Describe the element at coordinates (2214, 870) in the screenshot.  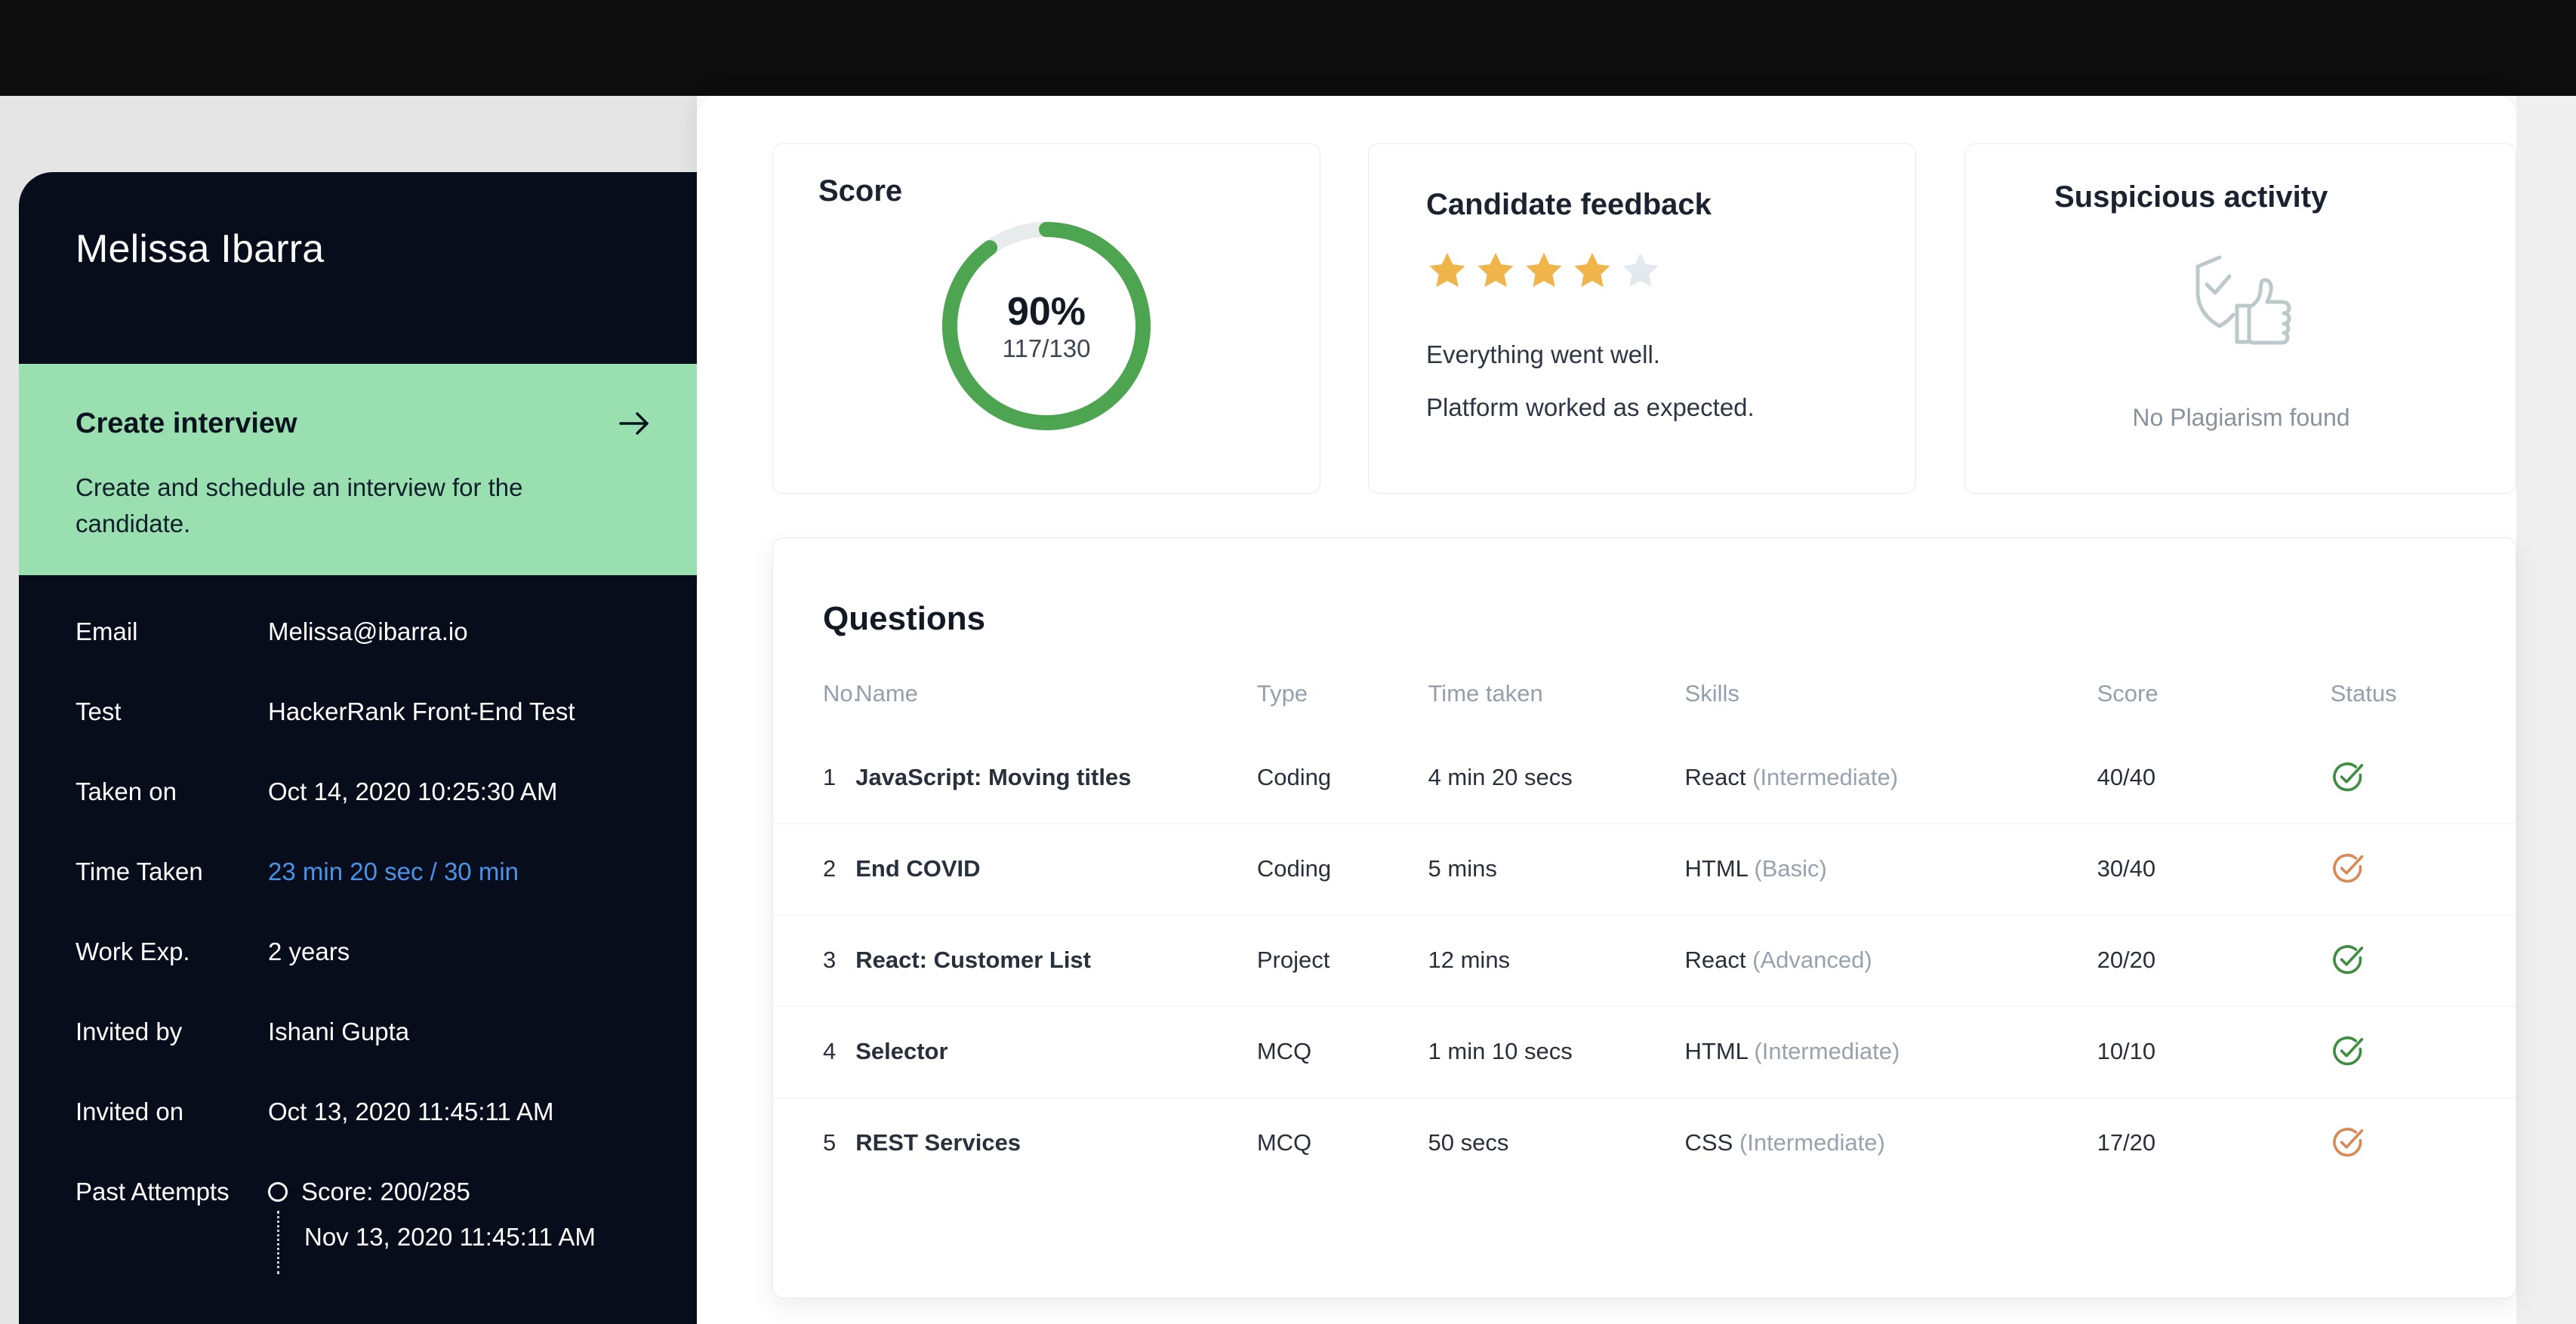
I see `cell-score: 30/40` at that location.